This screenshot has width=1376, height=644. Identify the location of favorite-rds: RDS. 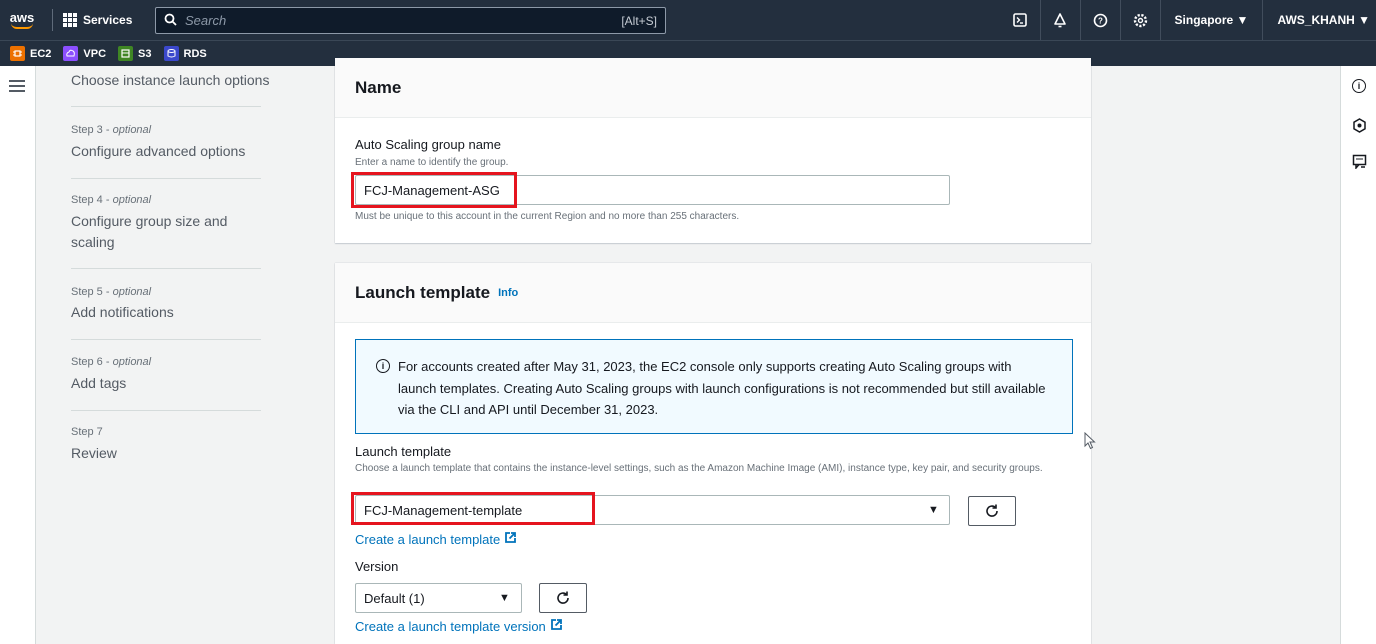
(185, 53).